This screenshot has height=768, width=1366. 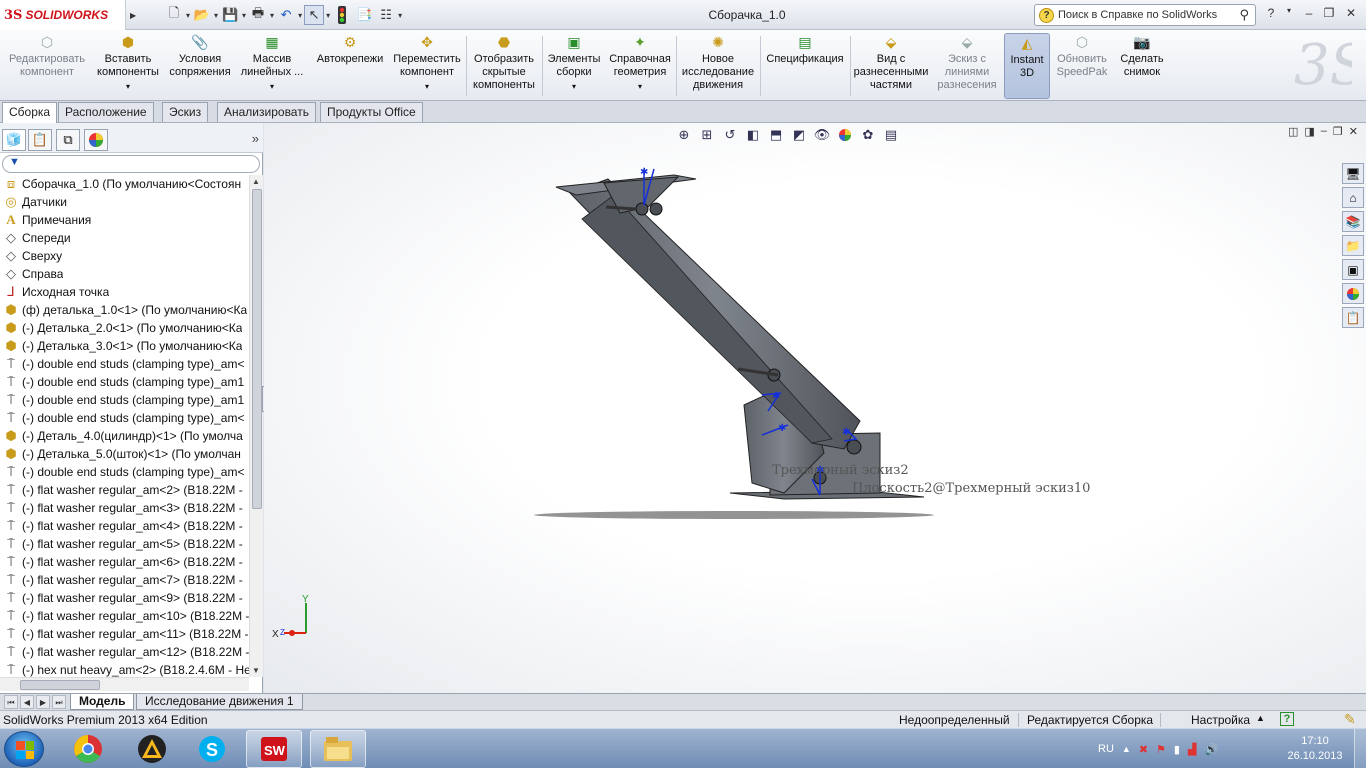 I want to click on file-explorer-icon: 📁, so click(x=1353, y=245).